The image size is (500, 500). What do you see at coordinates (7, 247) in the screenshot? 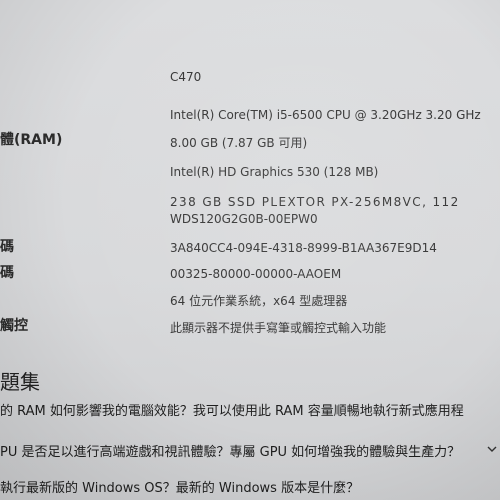
I see `spec-label-device-id: 碼` at bounding box center [7, 247].